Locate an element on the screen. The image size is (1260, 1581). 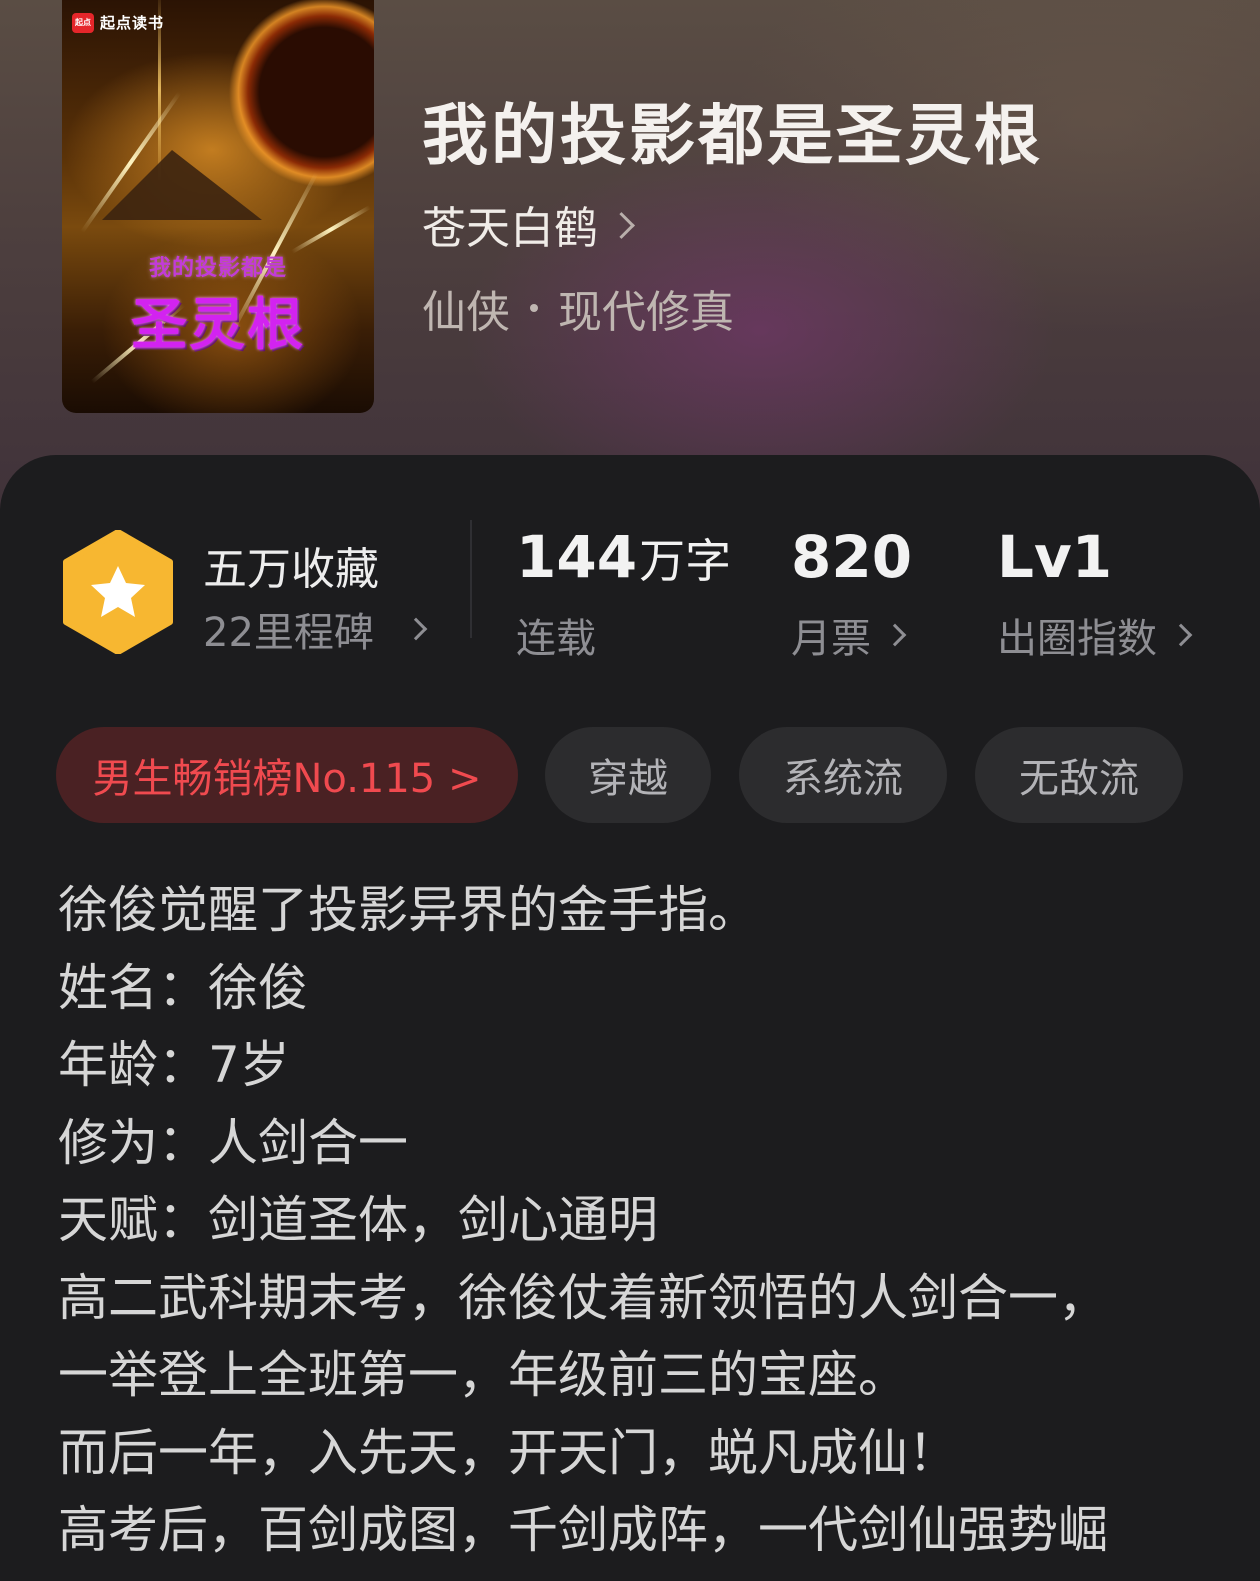
serial-status-label: 连载 is located at coordinates (556, 639).